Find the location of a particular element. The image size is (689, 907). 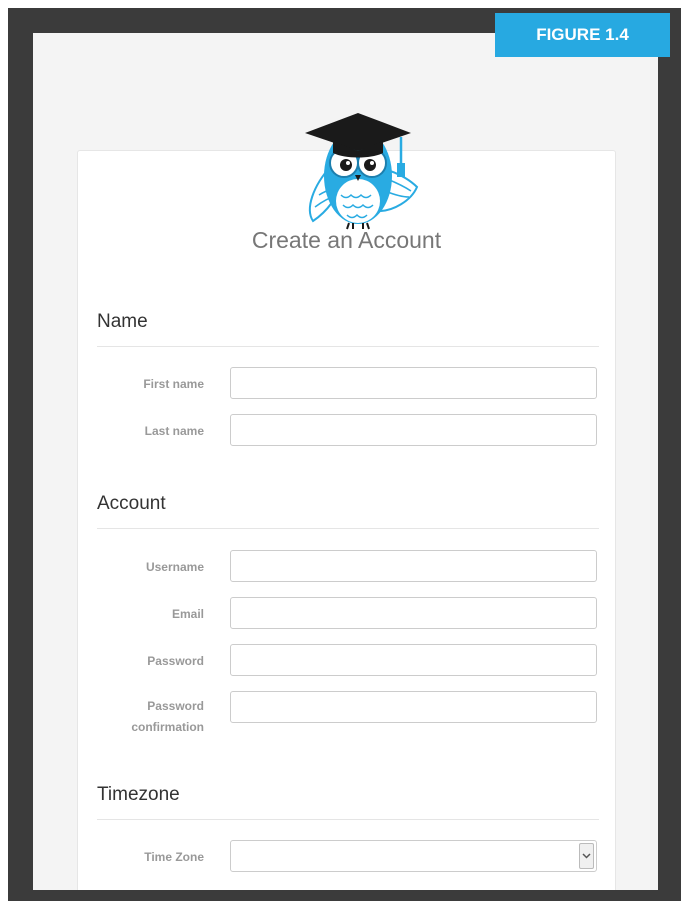

section-title-timezone: Timezone is located at coordinates (138, 794).